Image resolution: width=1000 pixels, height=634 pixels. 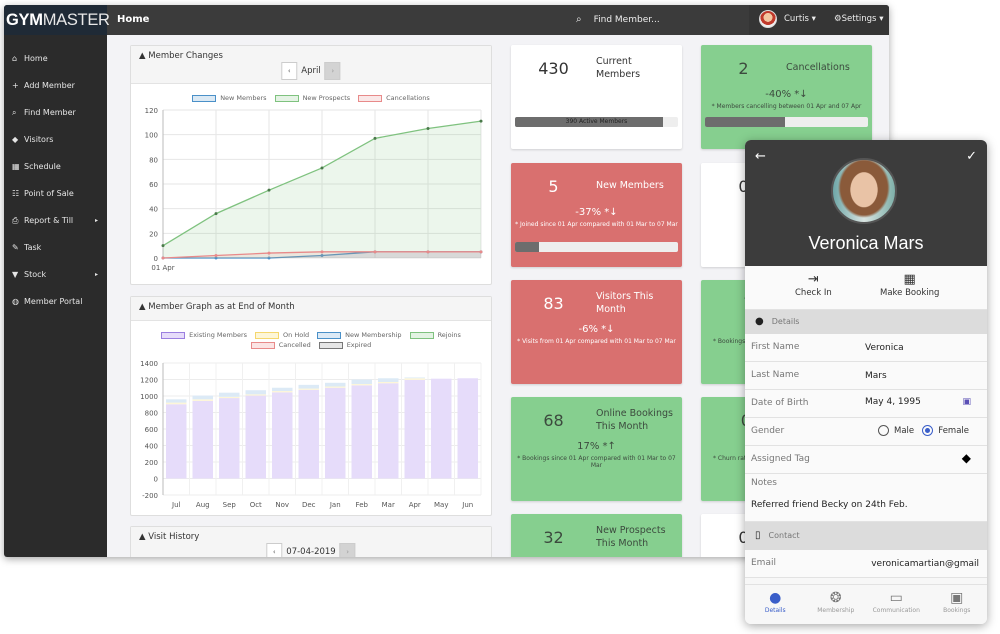 What do you see at coordinates (866, 498) in the screenshot?
I see `notes-field: Notes Referred friend Becky on 24th Feb.` at bounding box center [866, 498].